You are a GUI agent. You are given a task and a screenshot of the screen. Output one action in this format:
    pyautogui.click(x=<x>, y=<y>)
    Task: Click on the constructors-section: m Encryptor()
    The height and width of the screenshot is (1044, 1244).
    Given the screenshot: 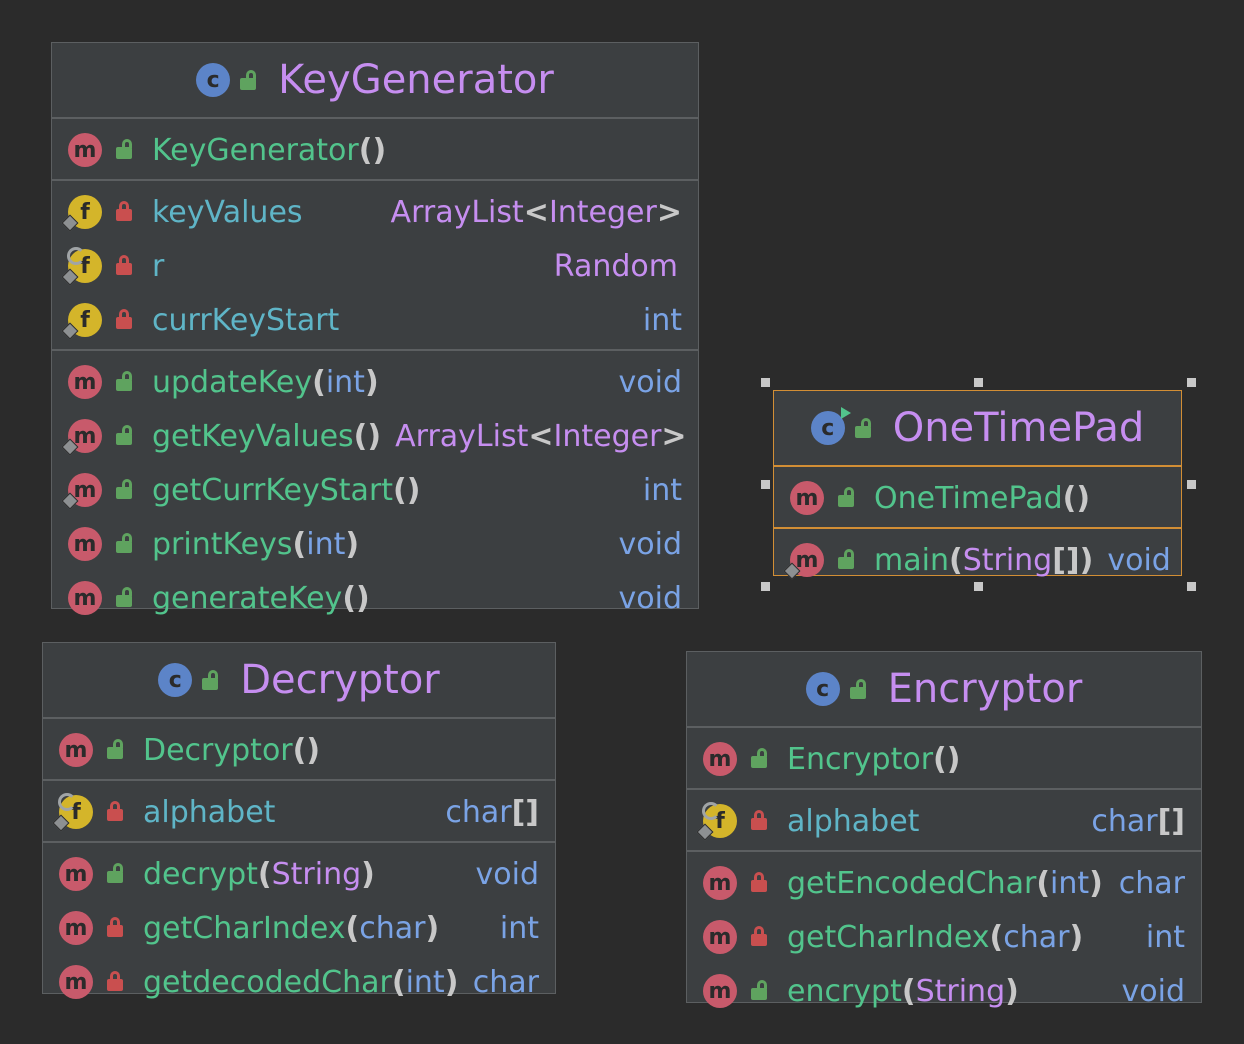 What is the action you would take?
    pyautogui.click(x=944, y=757)
    